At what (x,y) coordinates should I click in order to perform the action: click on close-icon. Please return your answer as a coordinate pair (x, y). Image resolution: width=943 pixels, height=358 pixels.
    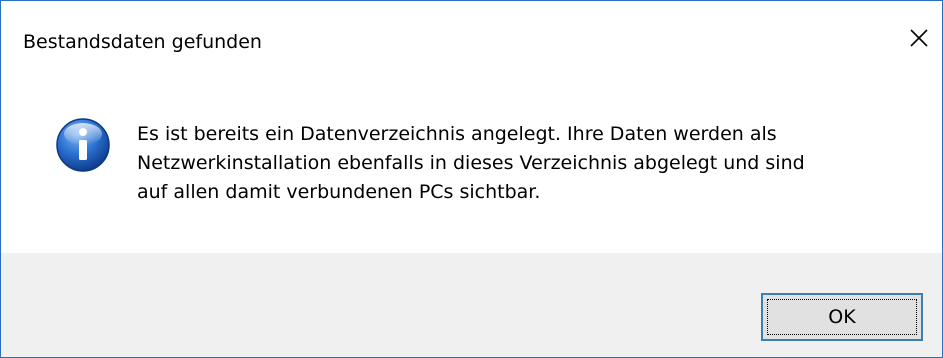
    Looking at the image, I should click on (919, 38).